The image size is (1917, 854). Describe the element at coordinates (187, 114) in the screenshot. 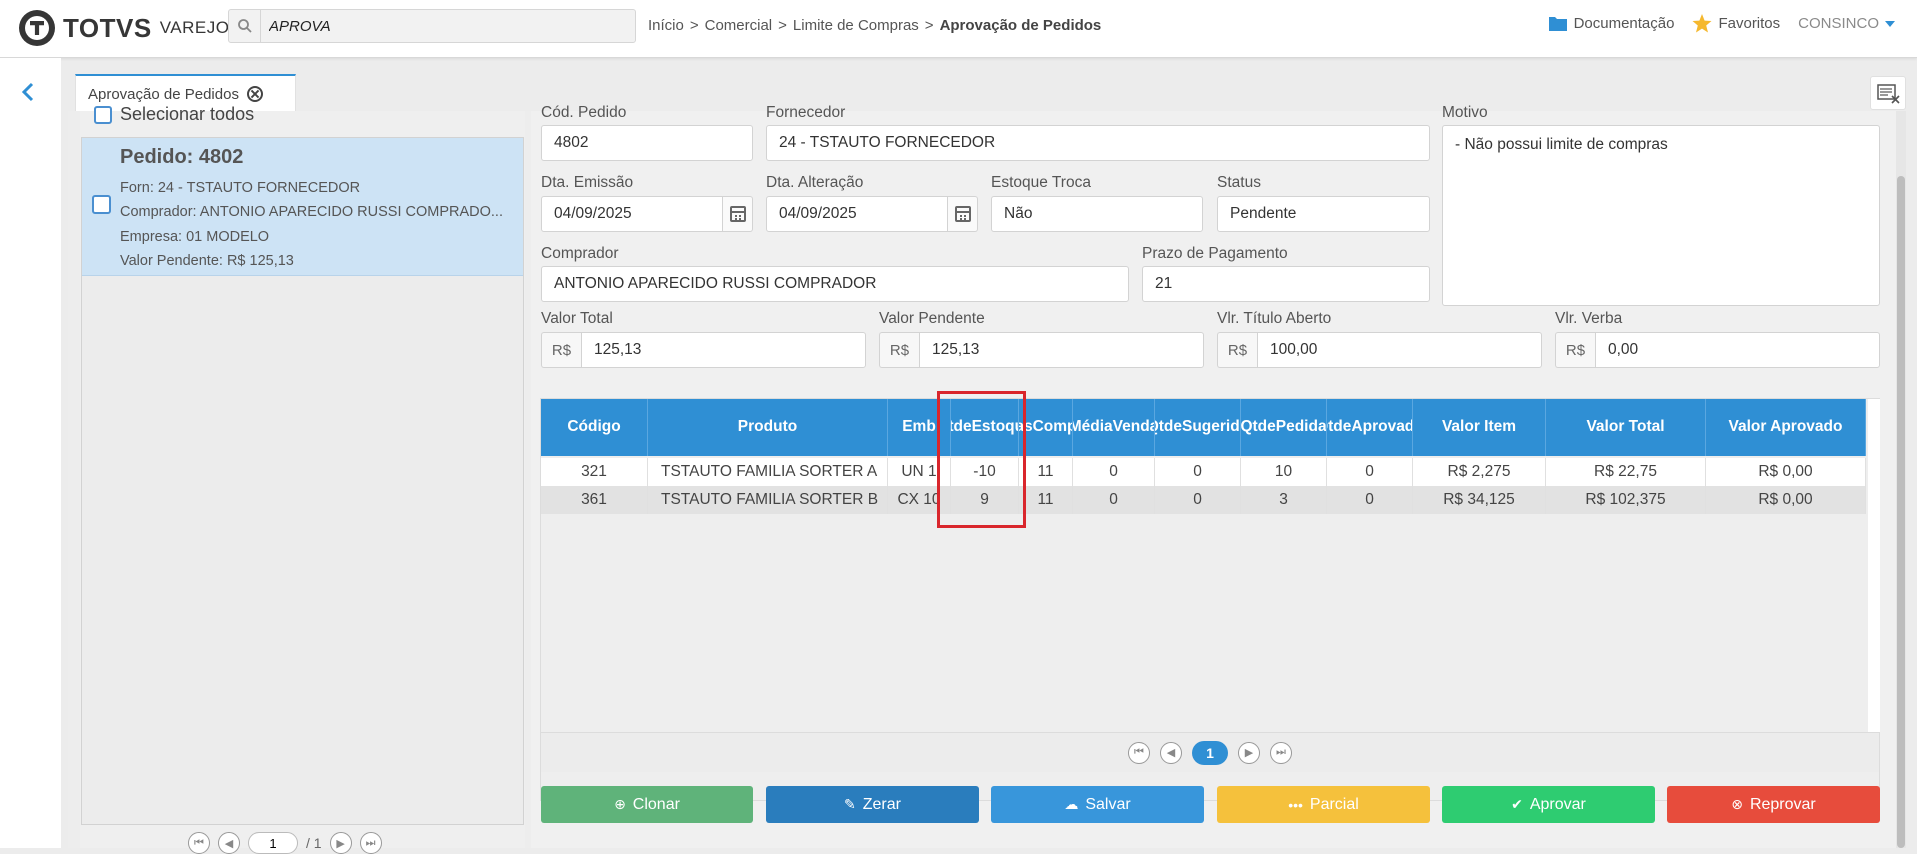

I see `select-all-label: Selecionar todos` at that location.